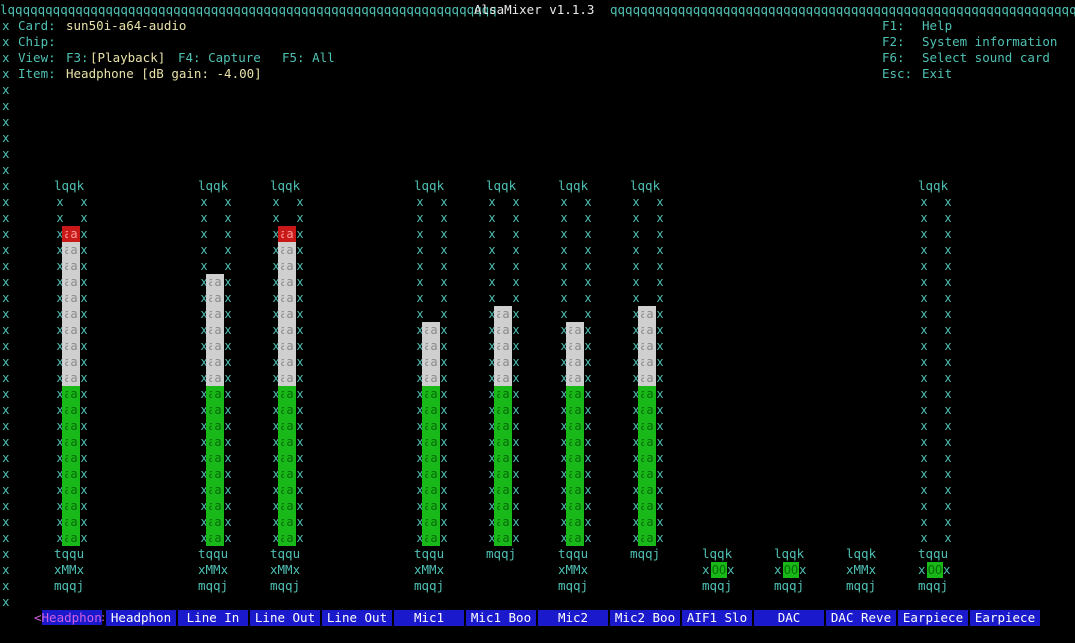 The height and width of the screenshot is (643, 1075). Describe the element at coordinates (141, 618) in the screenshot. I see `control-label-headphone-switch: Headphon` at that location.